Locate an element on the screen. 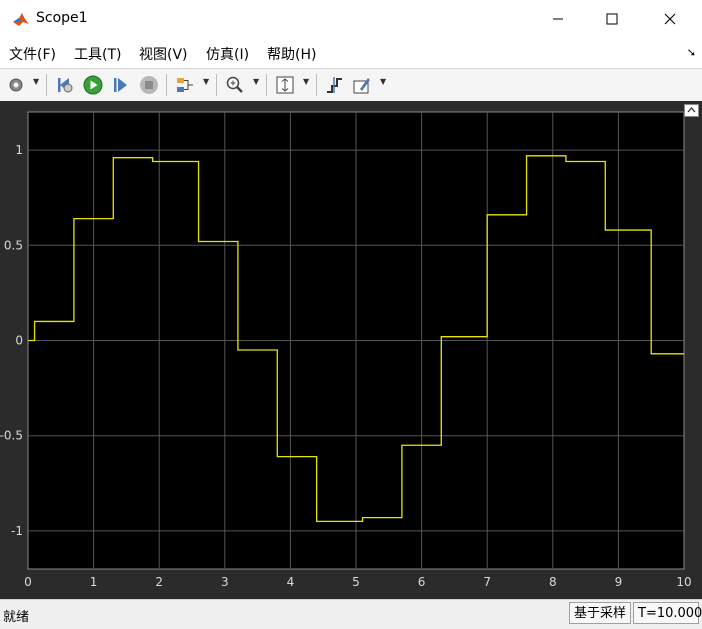 This screenshot has height=629, width=702. step-back-icon is located at coordinates (65, 85).